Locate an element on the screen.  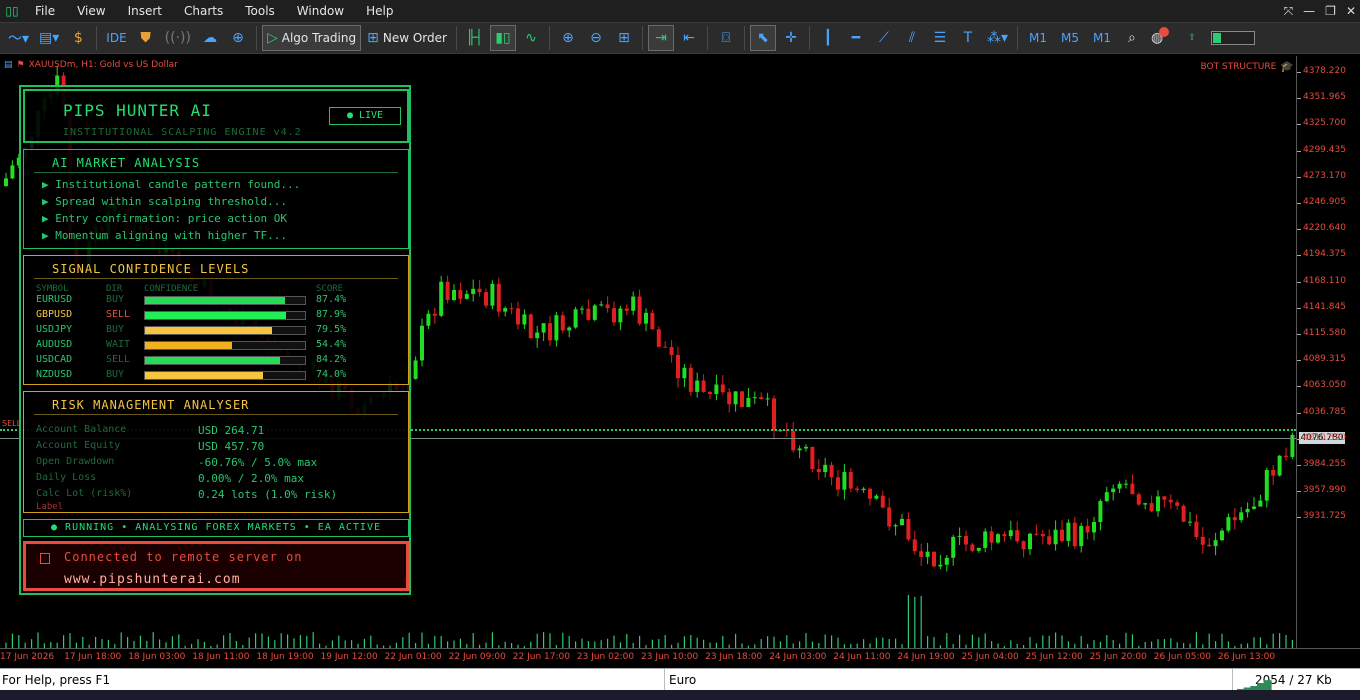
menu-charts: Charts is located at coordinates (203, 11).